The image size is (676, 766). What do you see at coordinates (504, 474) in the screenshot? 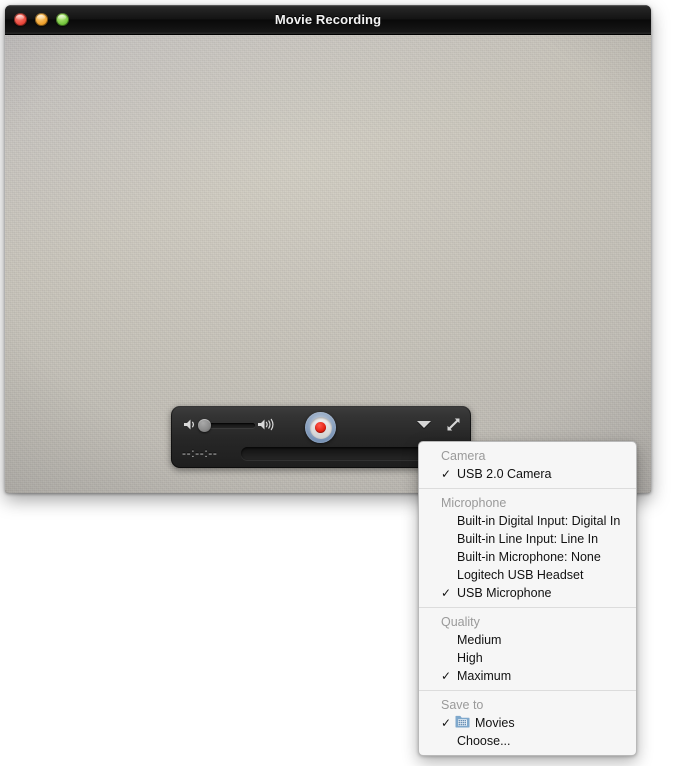
I see `menu-item-label: USB 2.0 Camera` at bounding box center [504, 474].